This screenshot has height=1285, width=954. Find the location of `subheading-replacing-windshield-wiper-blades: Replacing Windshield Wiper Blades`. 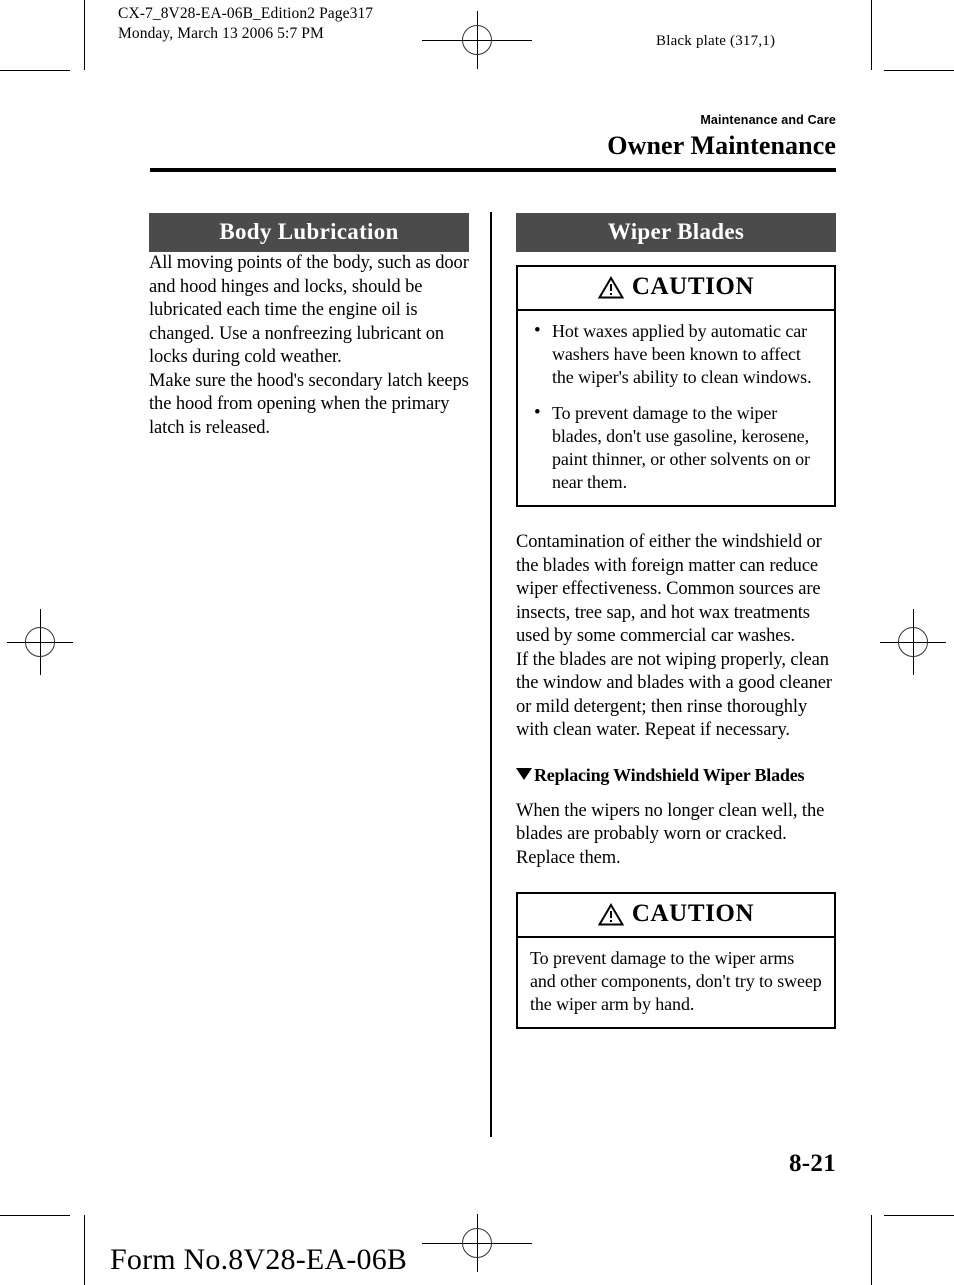

subheading-replacing-windshield-wiper-blades: Replacing Windshield Wiper Blades is located at coordinates (676, 775).